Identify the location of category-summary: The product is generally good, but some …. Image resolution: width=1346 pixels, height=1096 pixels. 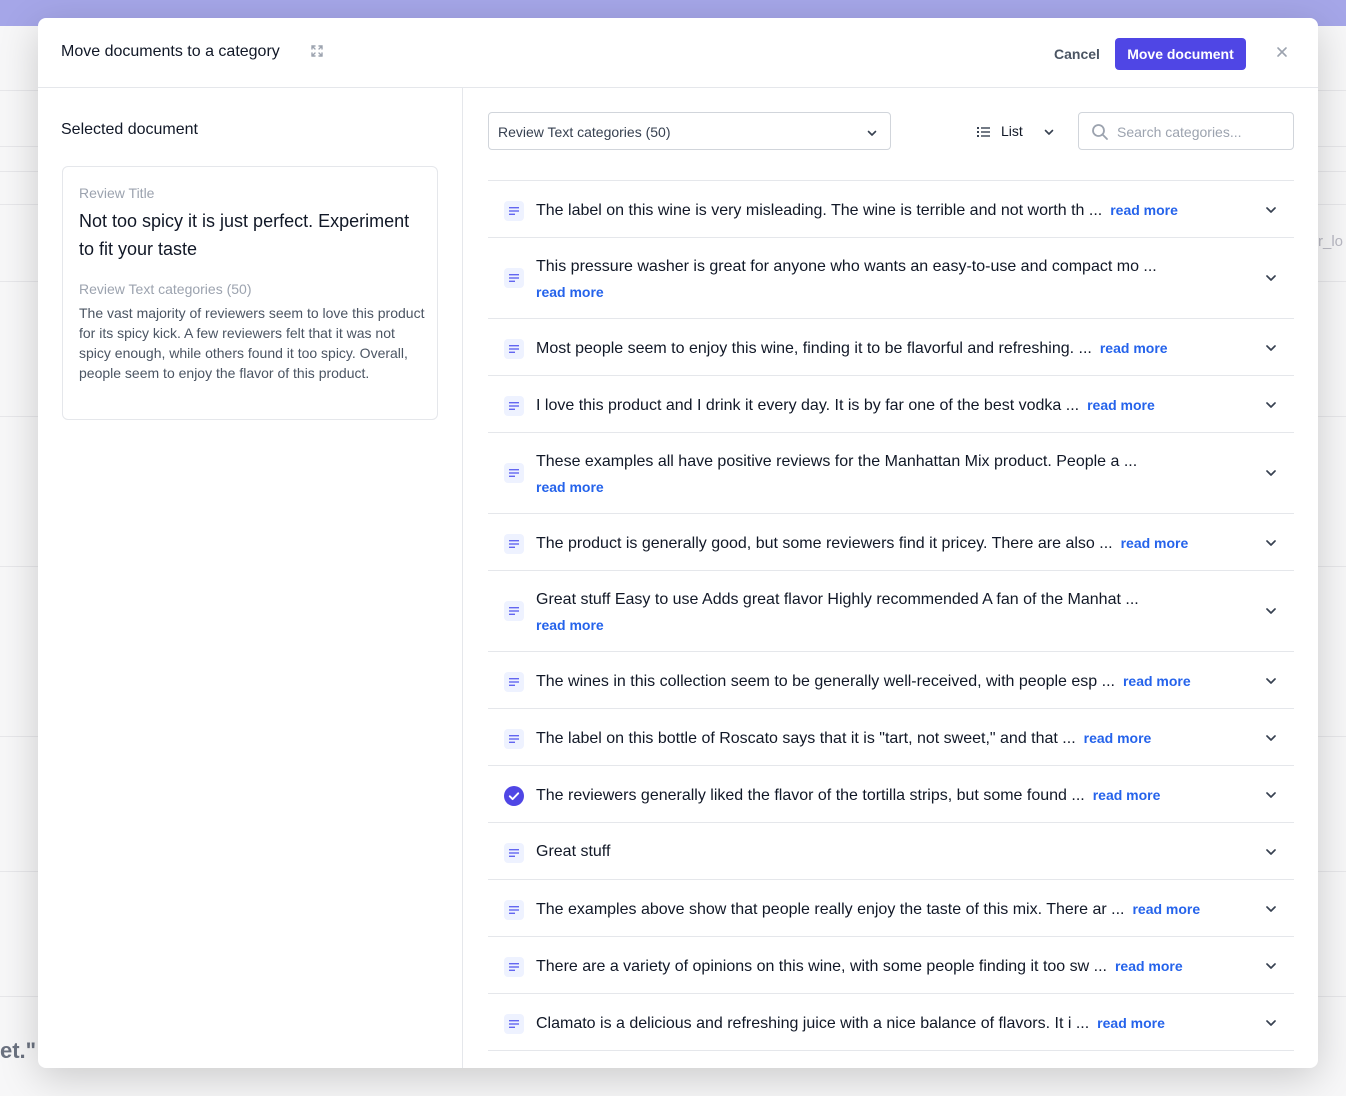
(824, 543).